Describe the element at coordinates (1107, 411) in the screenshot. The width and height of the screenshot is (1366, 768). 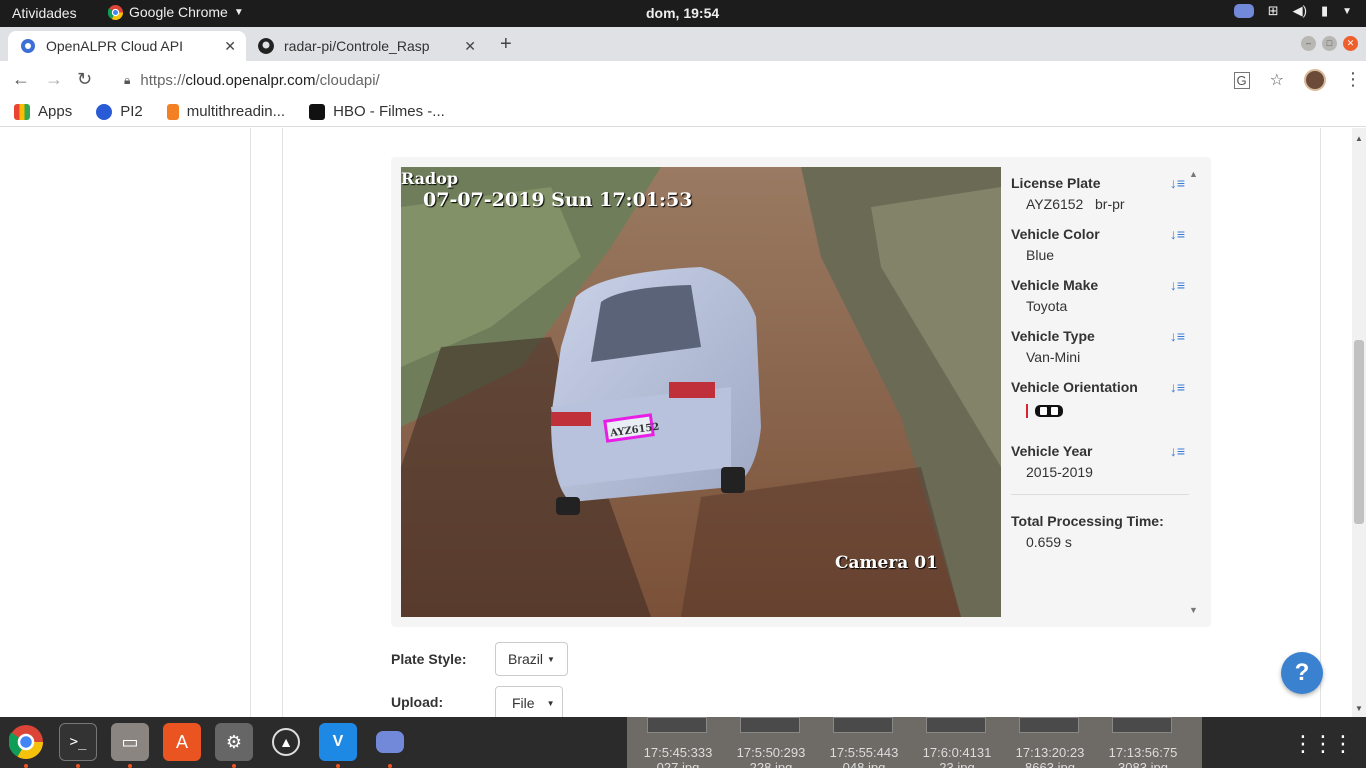
I see `orientation-indicator` at that location.